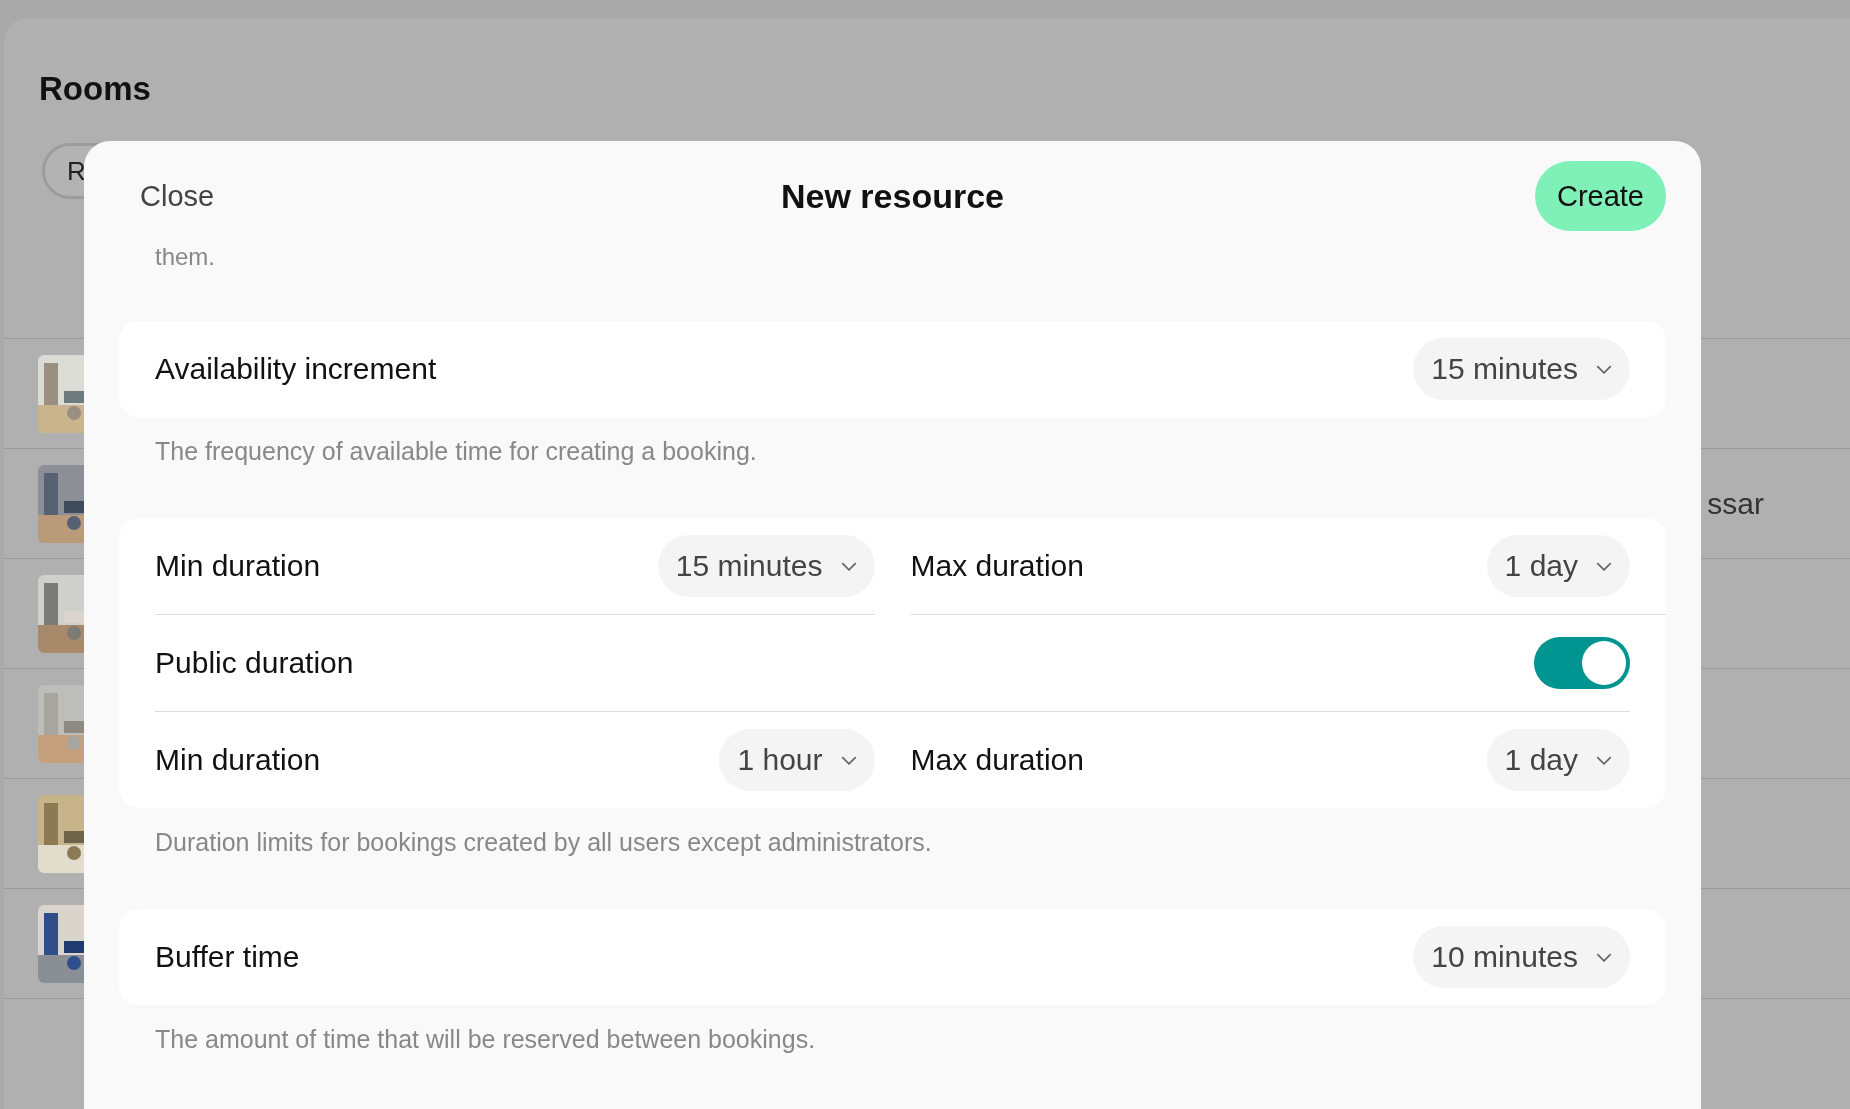 Image resolution: width=1850 pixels, height=1109 pixels. Describe the element at coordinates (254, 663) in the screenshot. I see `setting-label: Public duration` at that location.